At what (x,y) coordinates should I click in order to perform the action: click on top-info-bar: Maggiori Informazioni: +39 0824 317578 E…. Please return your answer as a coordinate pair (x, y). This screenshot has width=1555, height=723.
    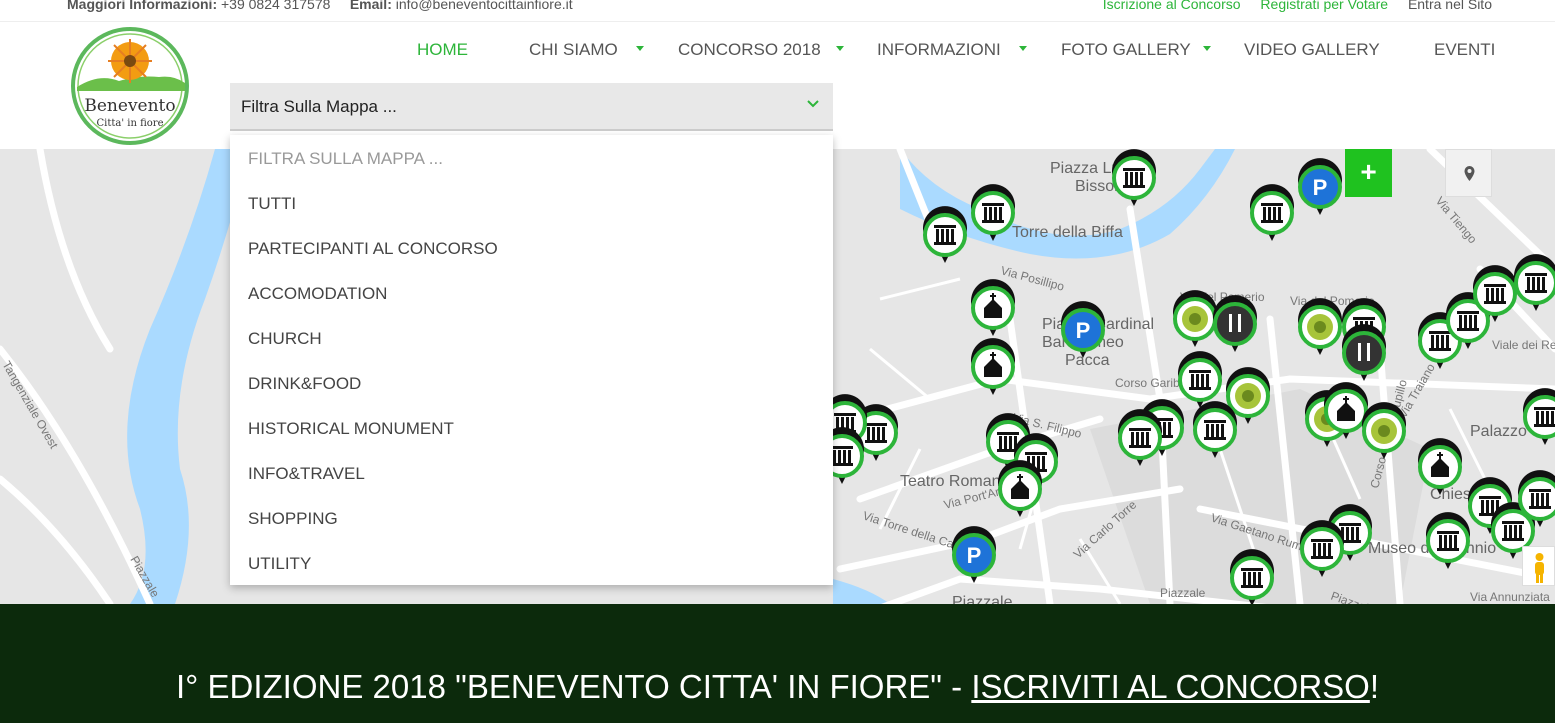
    Looking at the image, I should click on (777, 11).